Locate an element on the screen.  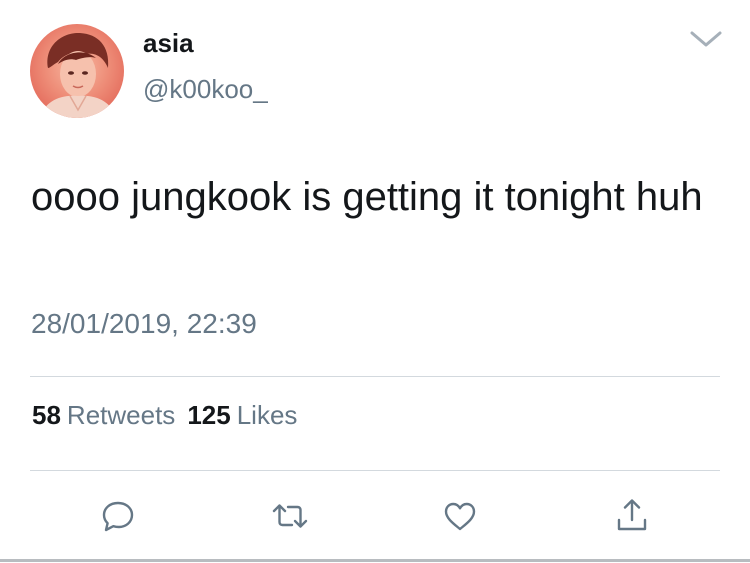
chevron-down-icon is located at coordinates (706, 39).